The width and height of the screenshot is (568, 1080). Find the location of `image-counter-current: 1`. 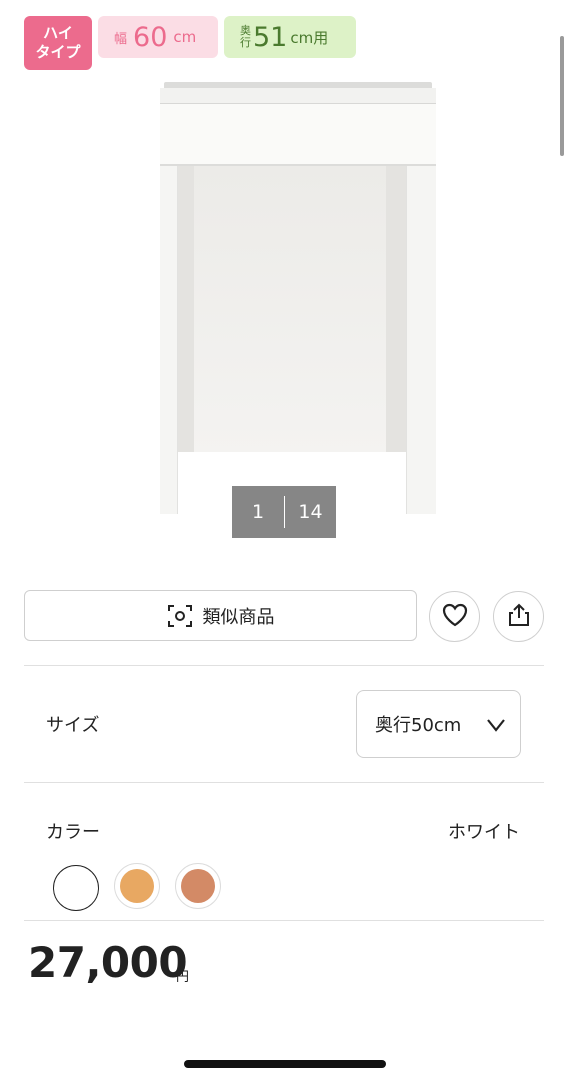

image-counter-current: 1 is located at coordinates (258, 512).